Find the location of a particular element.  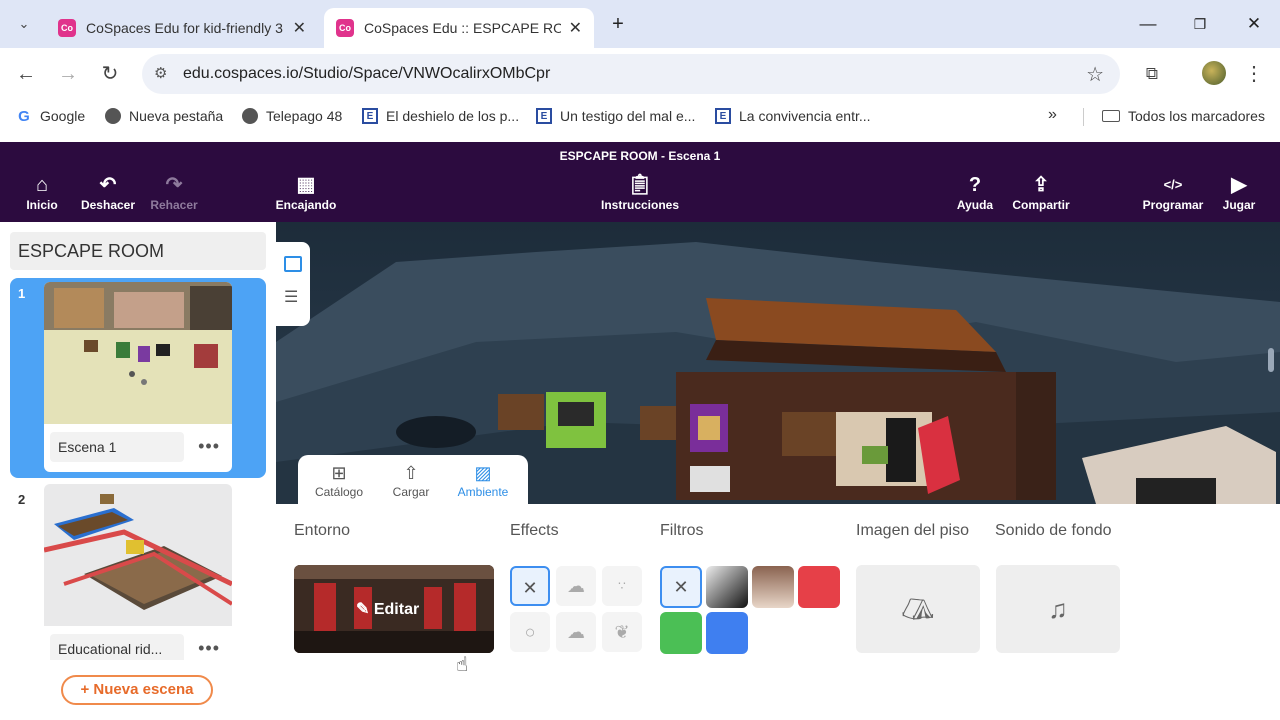

bookmark-telepago: Telepago 48 is located at coordinates (292, 116).